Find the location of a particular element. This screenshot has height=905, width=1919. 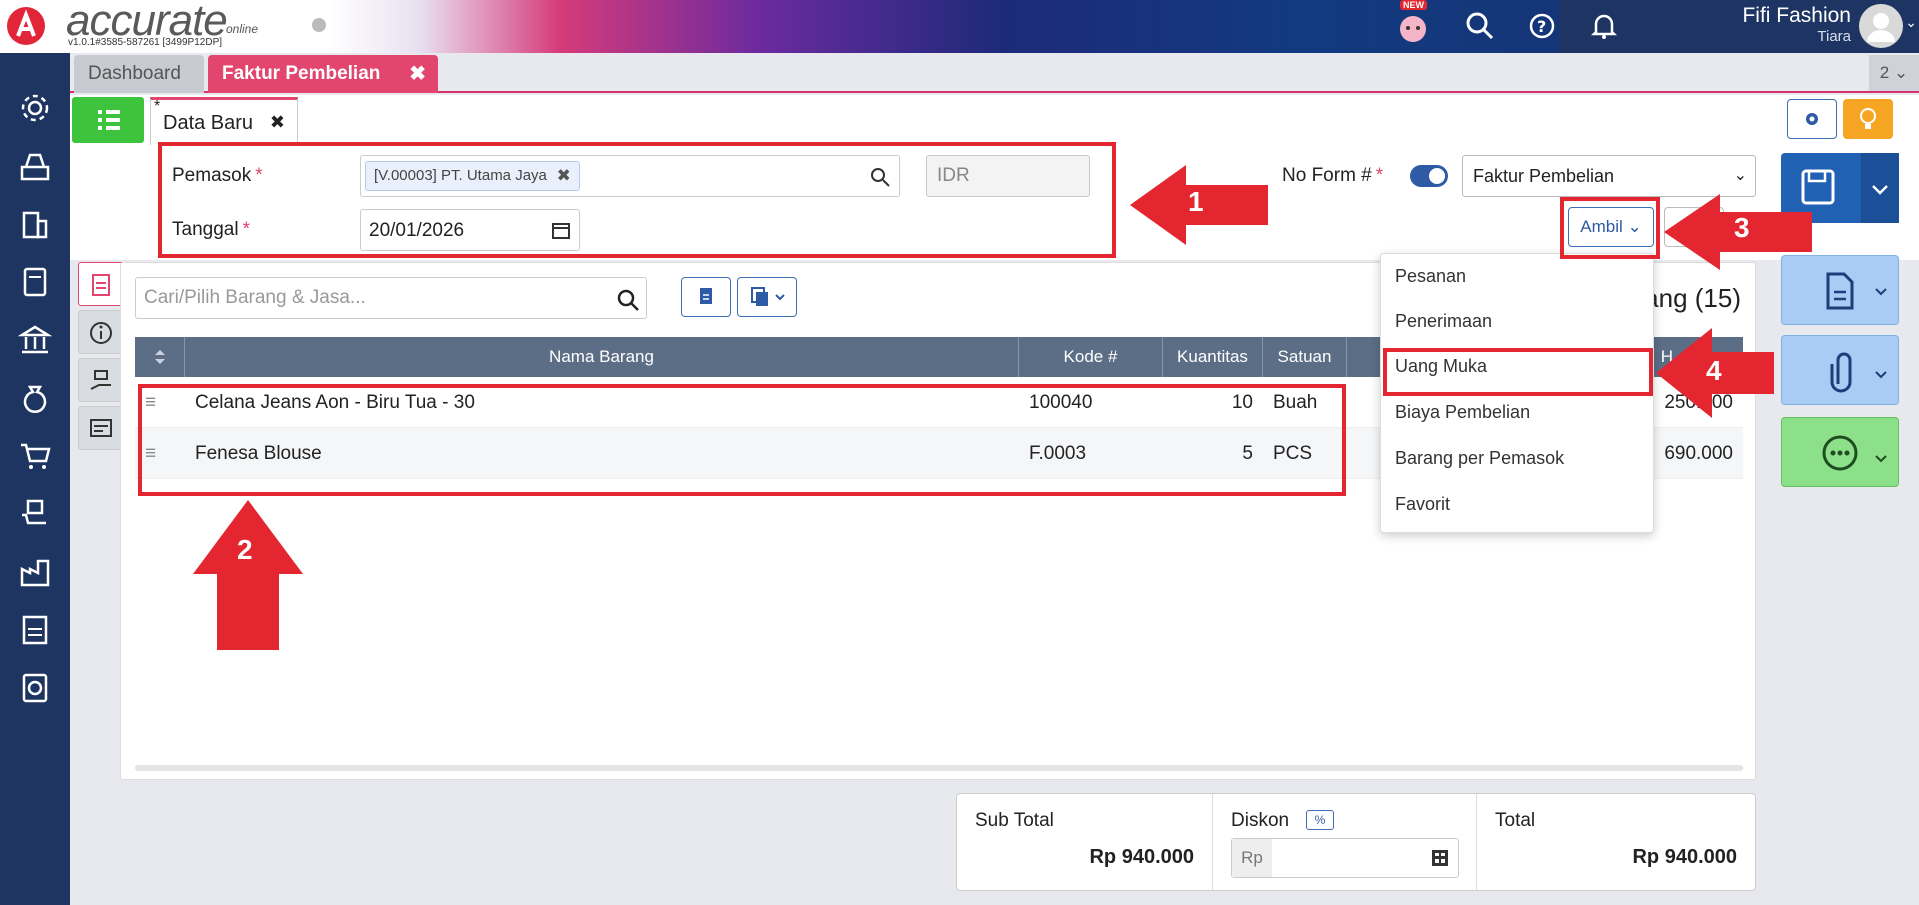

lightbulb-icon is located at coordinates (1868, 118).